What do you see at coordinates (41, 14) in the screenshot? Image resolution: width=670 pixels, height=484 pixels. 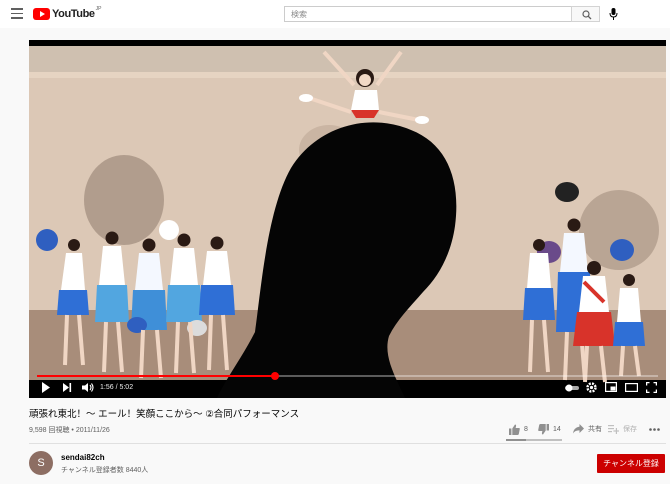 I see `youtube-play-logo-icon` at bounding box center [41, 14].